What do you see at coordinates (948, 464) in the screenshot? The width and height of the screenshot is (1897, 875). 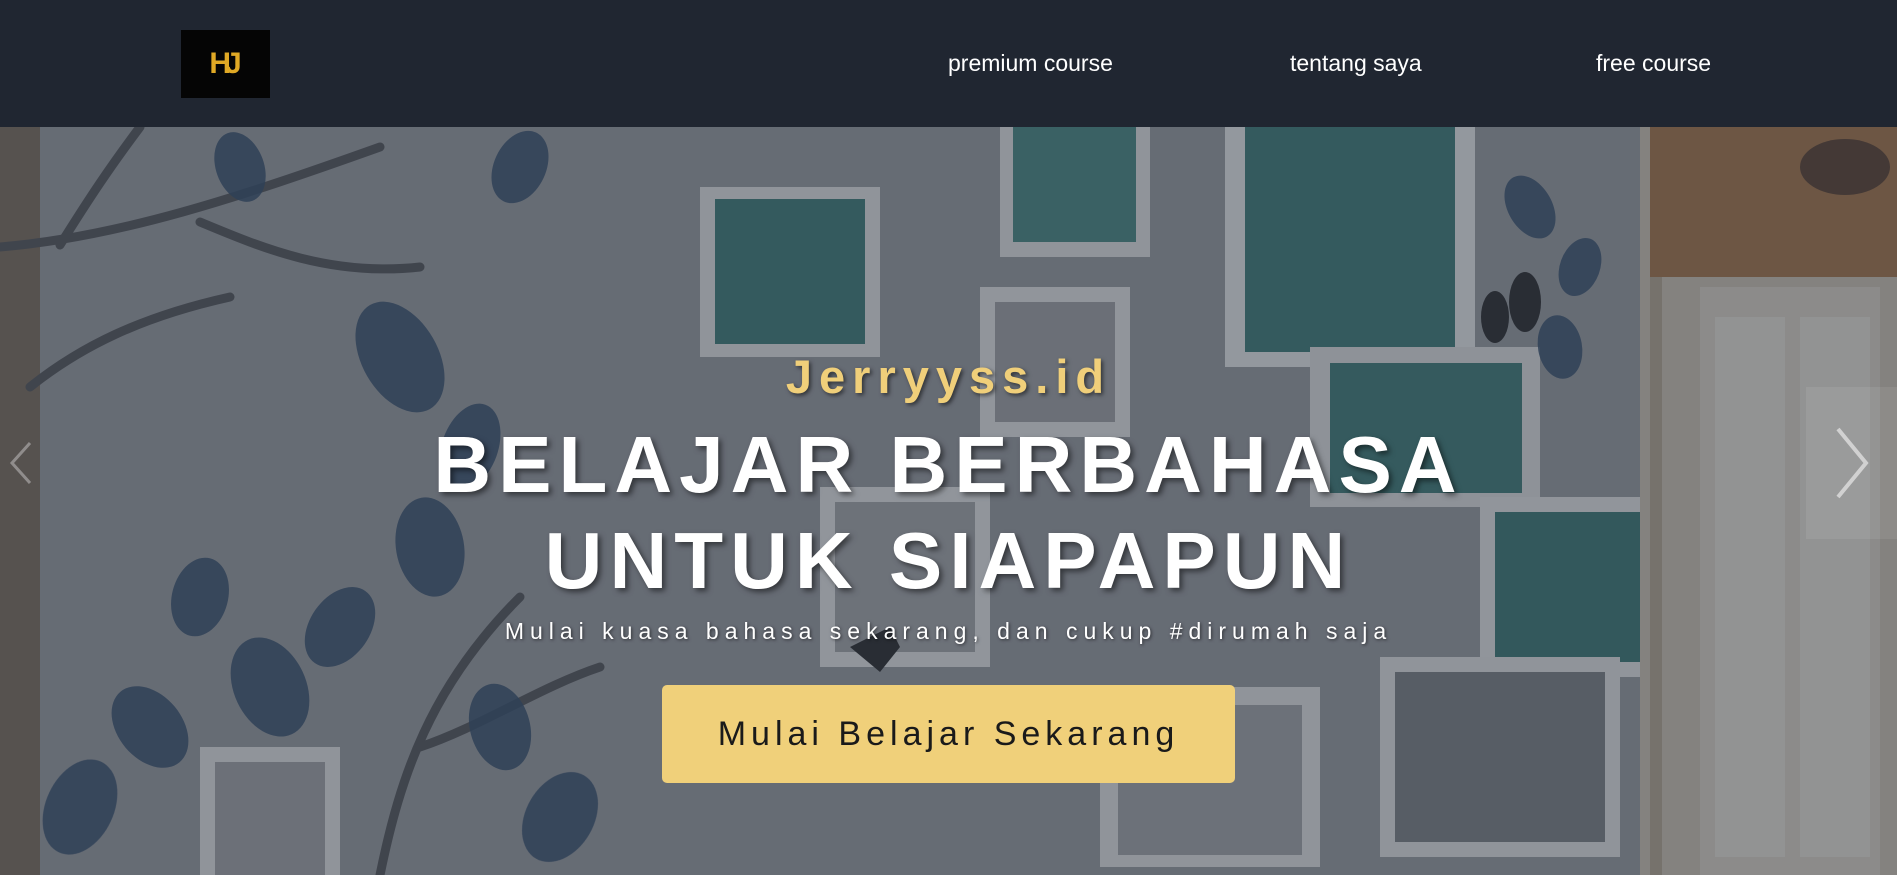 I see `hero-headline-line1: BELAJAR BERBAHASA` at bounding box center [948, 464].